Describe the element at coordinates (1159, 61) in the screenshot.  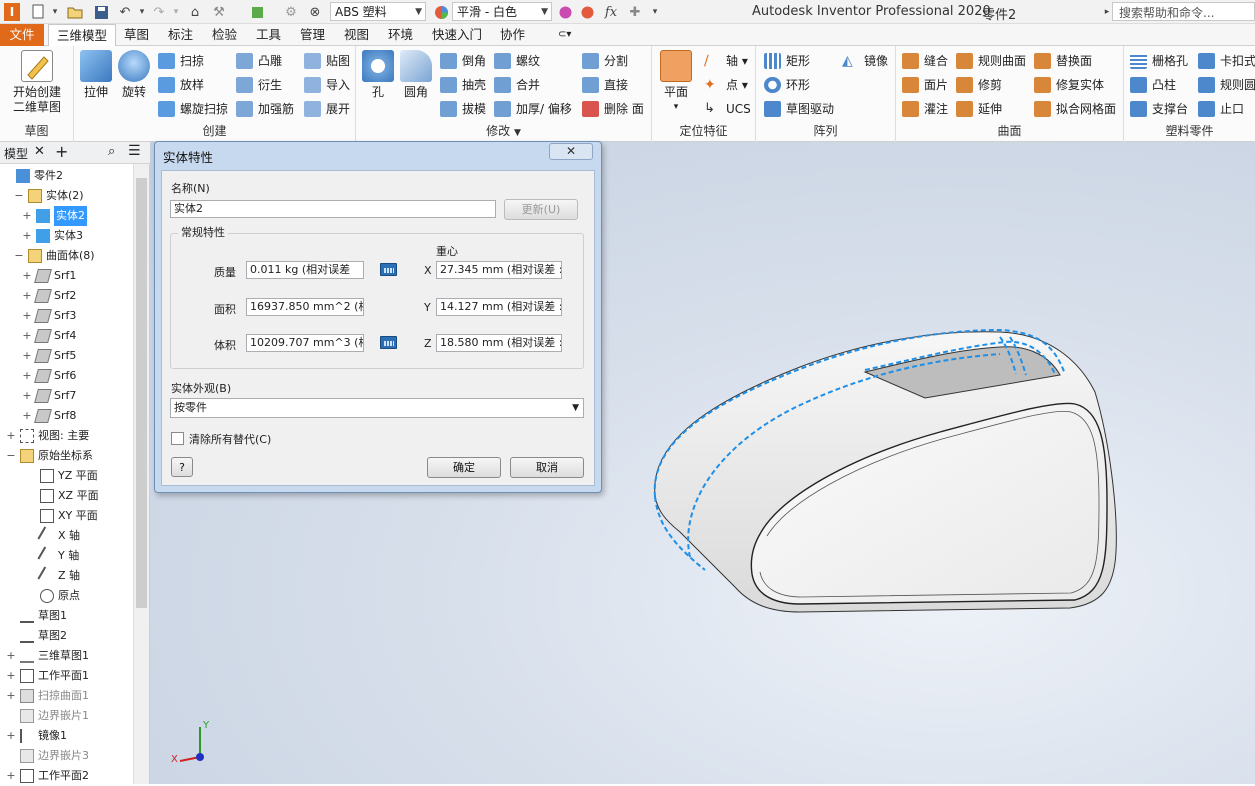
I see `grill-button: 栅格孔` at that location.